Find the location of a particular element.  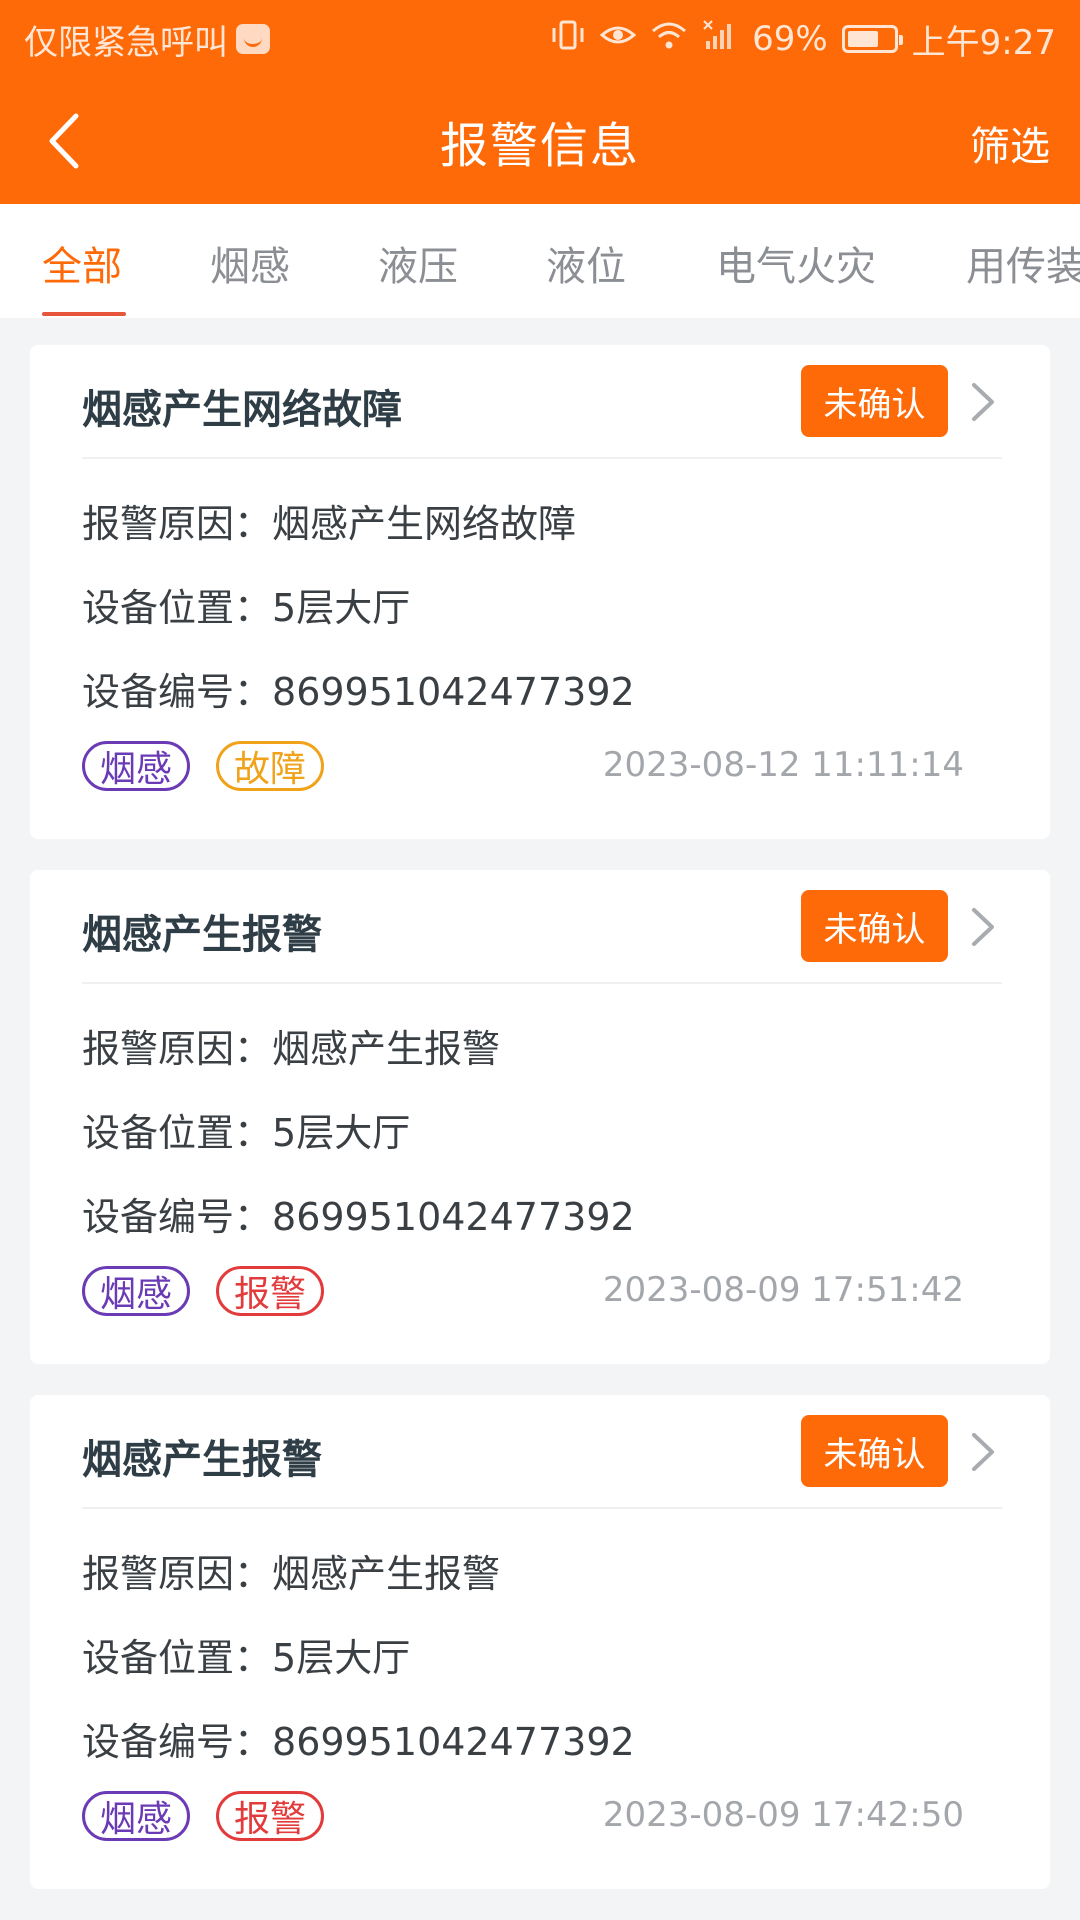

alarm-reason: 报警原因：烟感产生网络故障 is located at coordinates (329, 520).